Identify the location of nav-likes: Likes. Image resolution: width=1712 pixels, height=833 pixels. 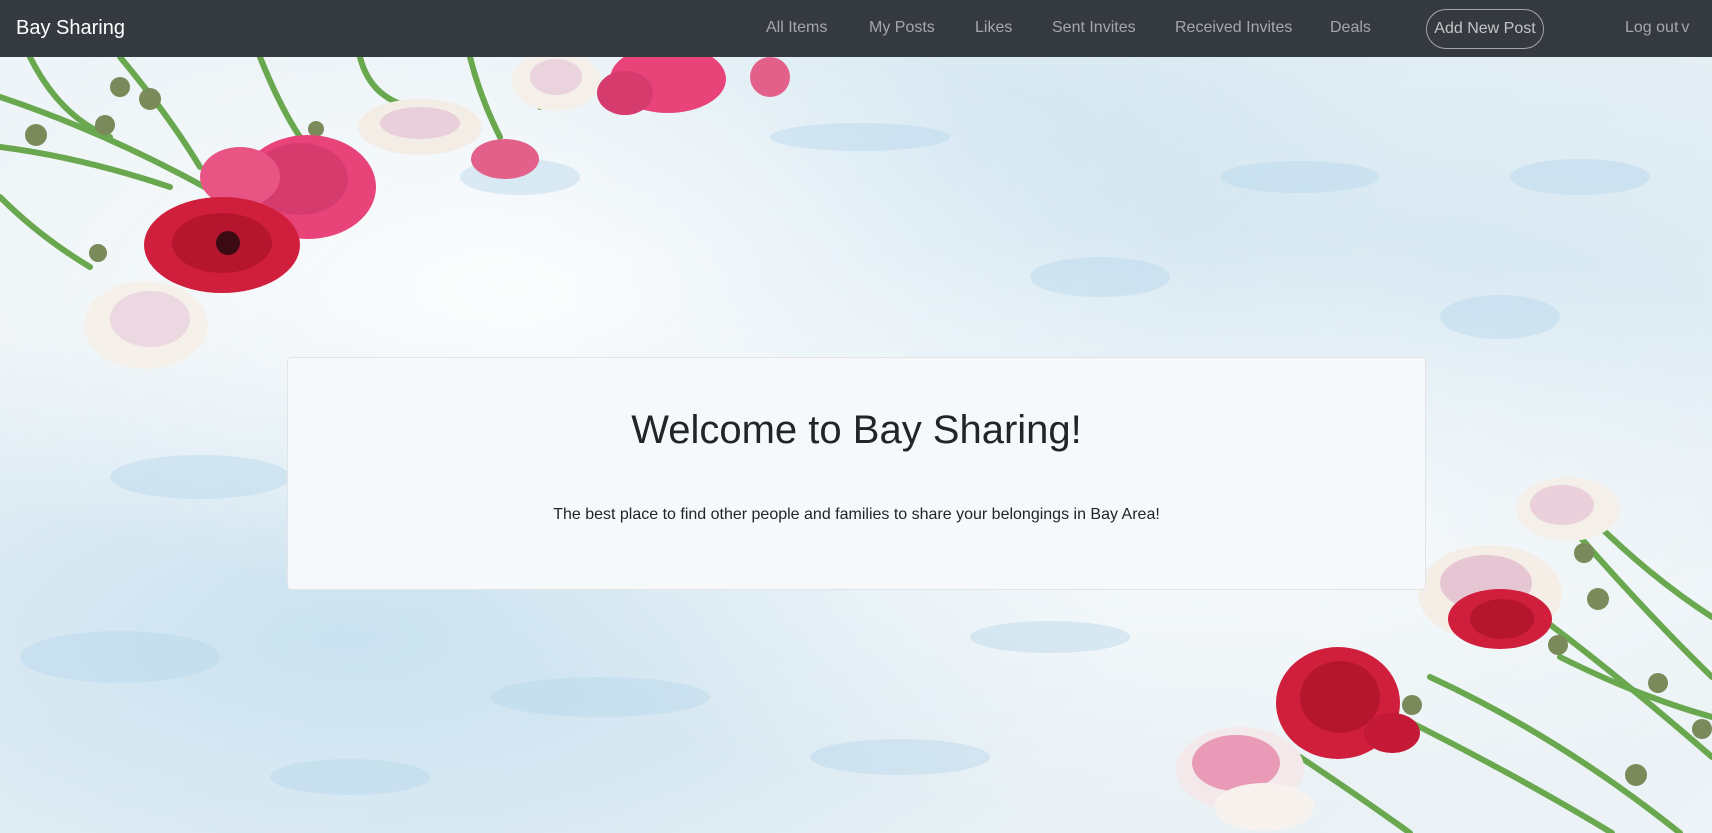
(993, 28).